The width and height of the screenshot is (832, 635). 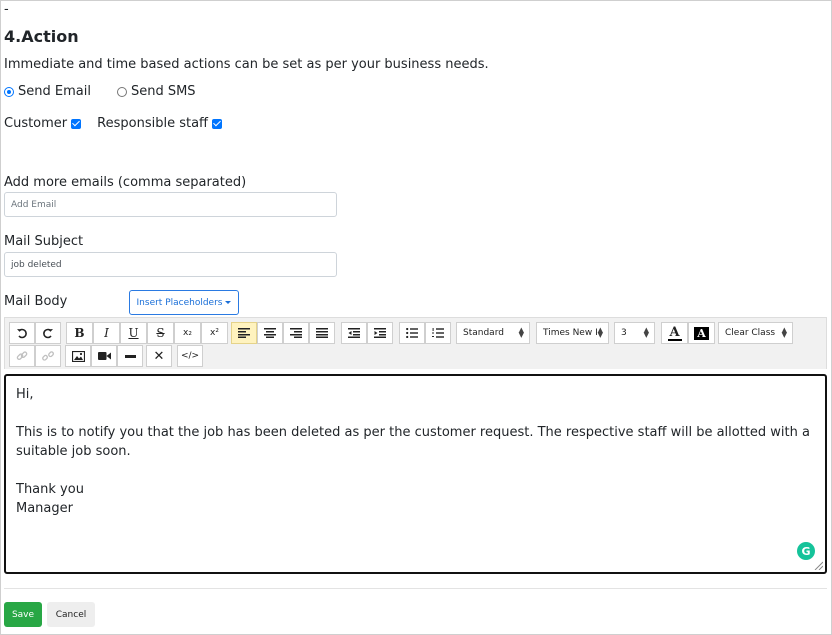 I want to click on code-view-button: </>, so click(x=190, y=356).